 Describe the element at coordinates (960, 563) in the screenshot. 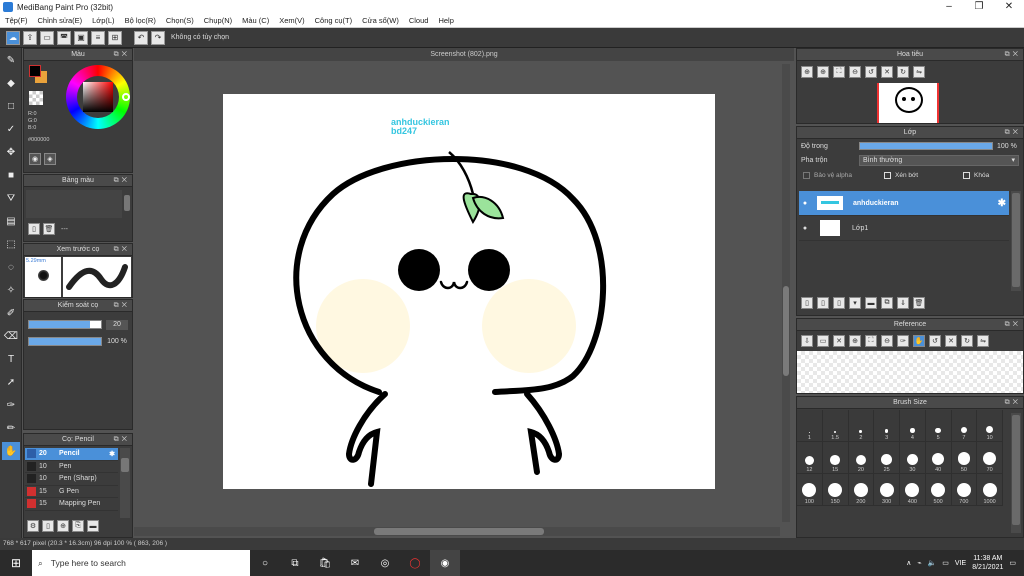

I see `language-indicator: VIE` at that location.